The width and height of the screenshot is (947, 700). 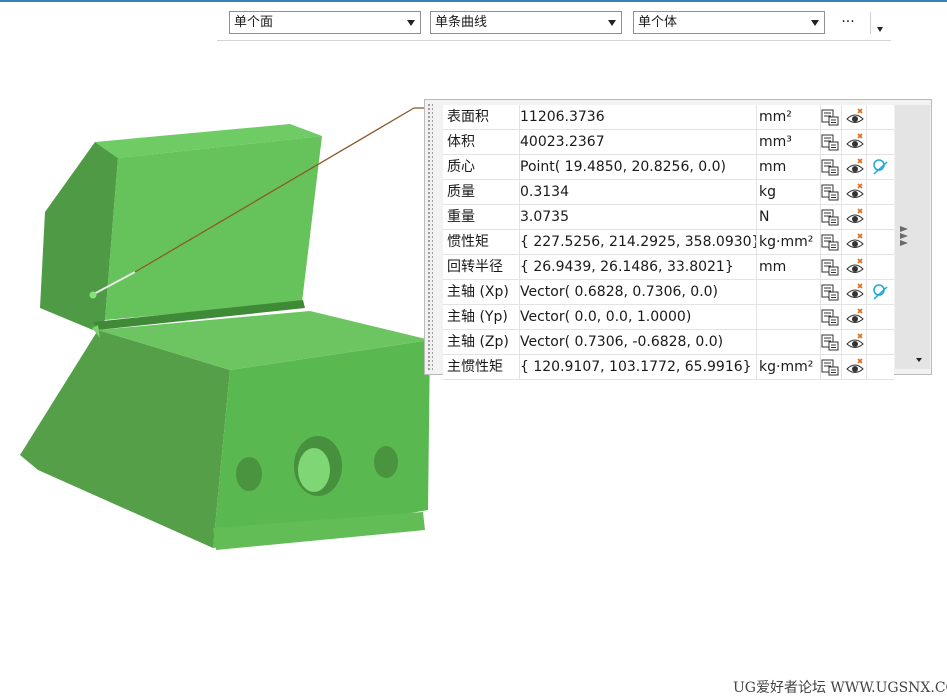 I want to click on scroll-down-arrow-icon, so click(x=919, y=360).